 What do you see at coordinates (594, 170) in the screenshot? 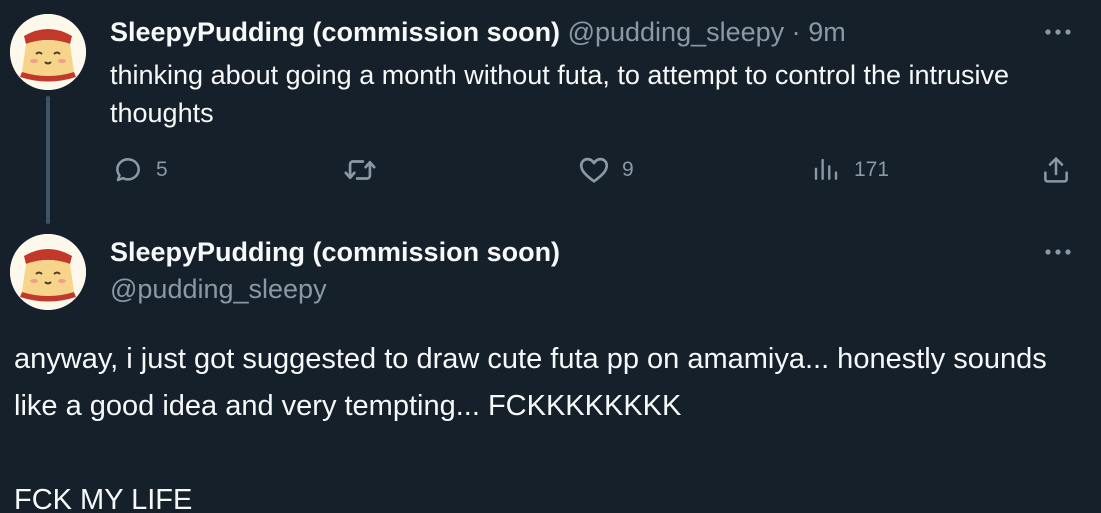
I see `heart-icon` at bounding box center [594, 170].